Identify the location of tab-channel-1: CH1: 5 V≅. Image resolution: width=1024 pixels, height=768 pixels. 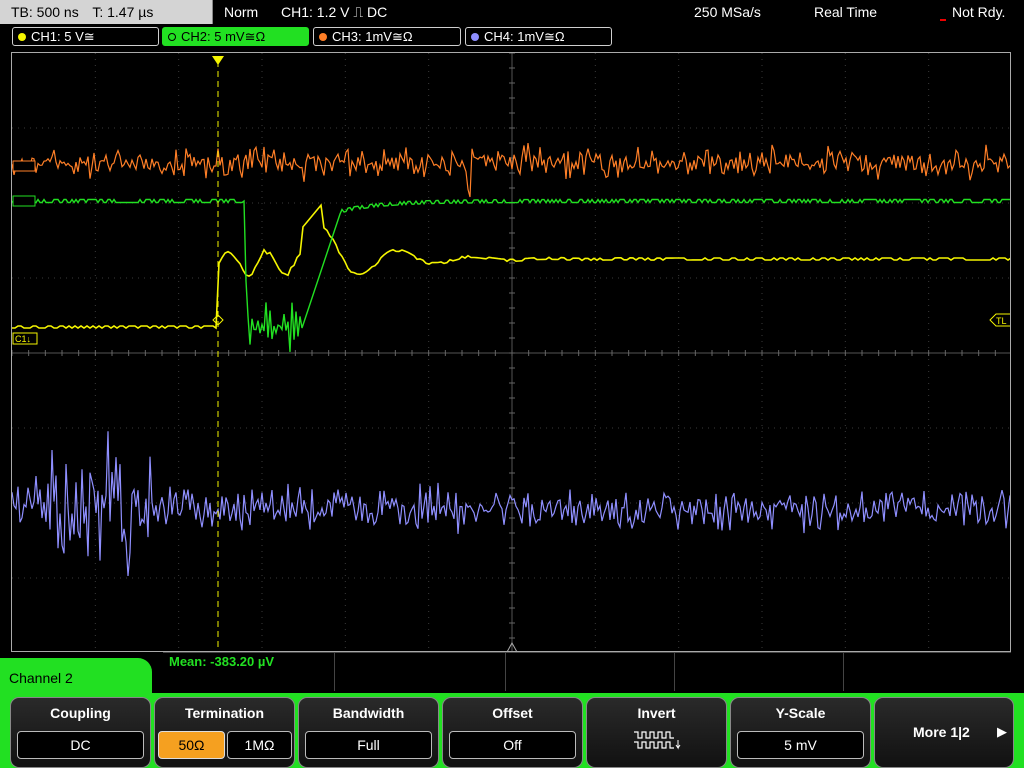
(85, 36).